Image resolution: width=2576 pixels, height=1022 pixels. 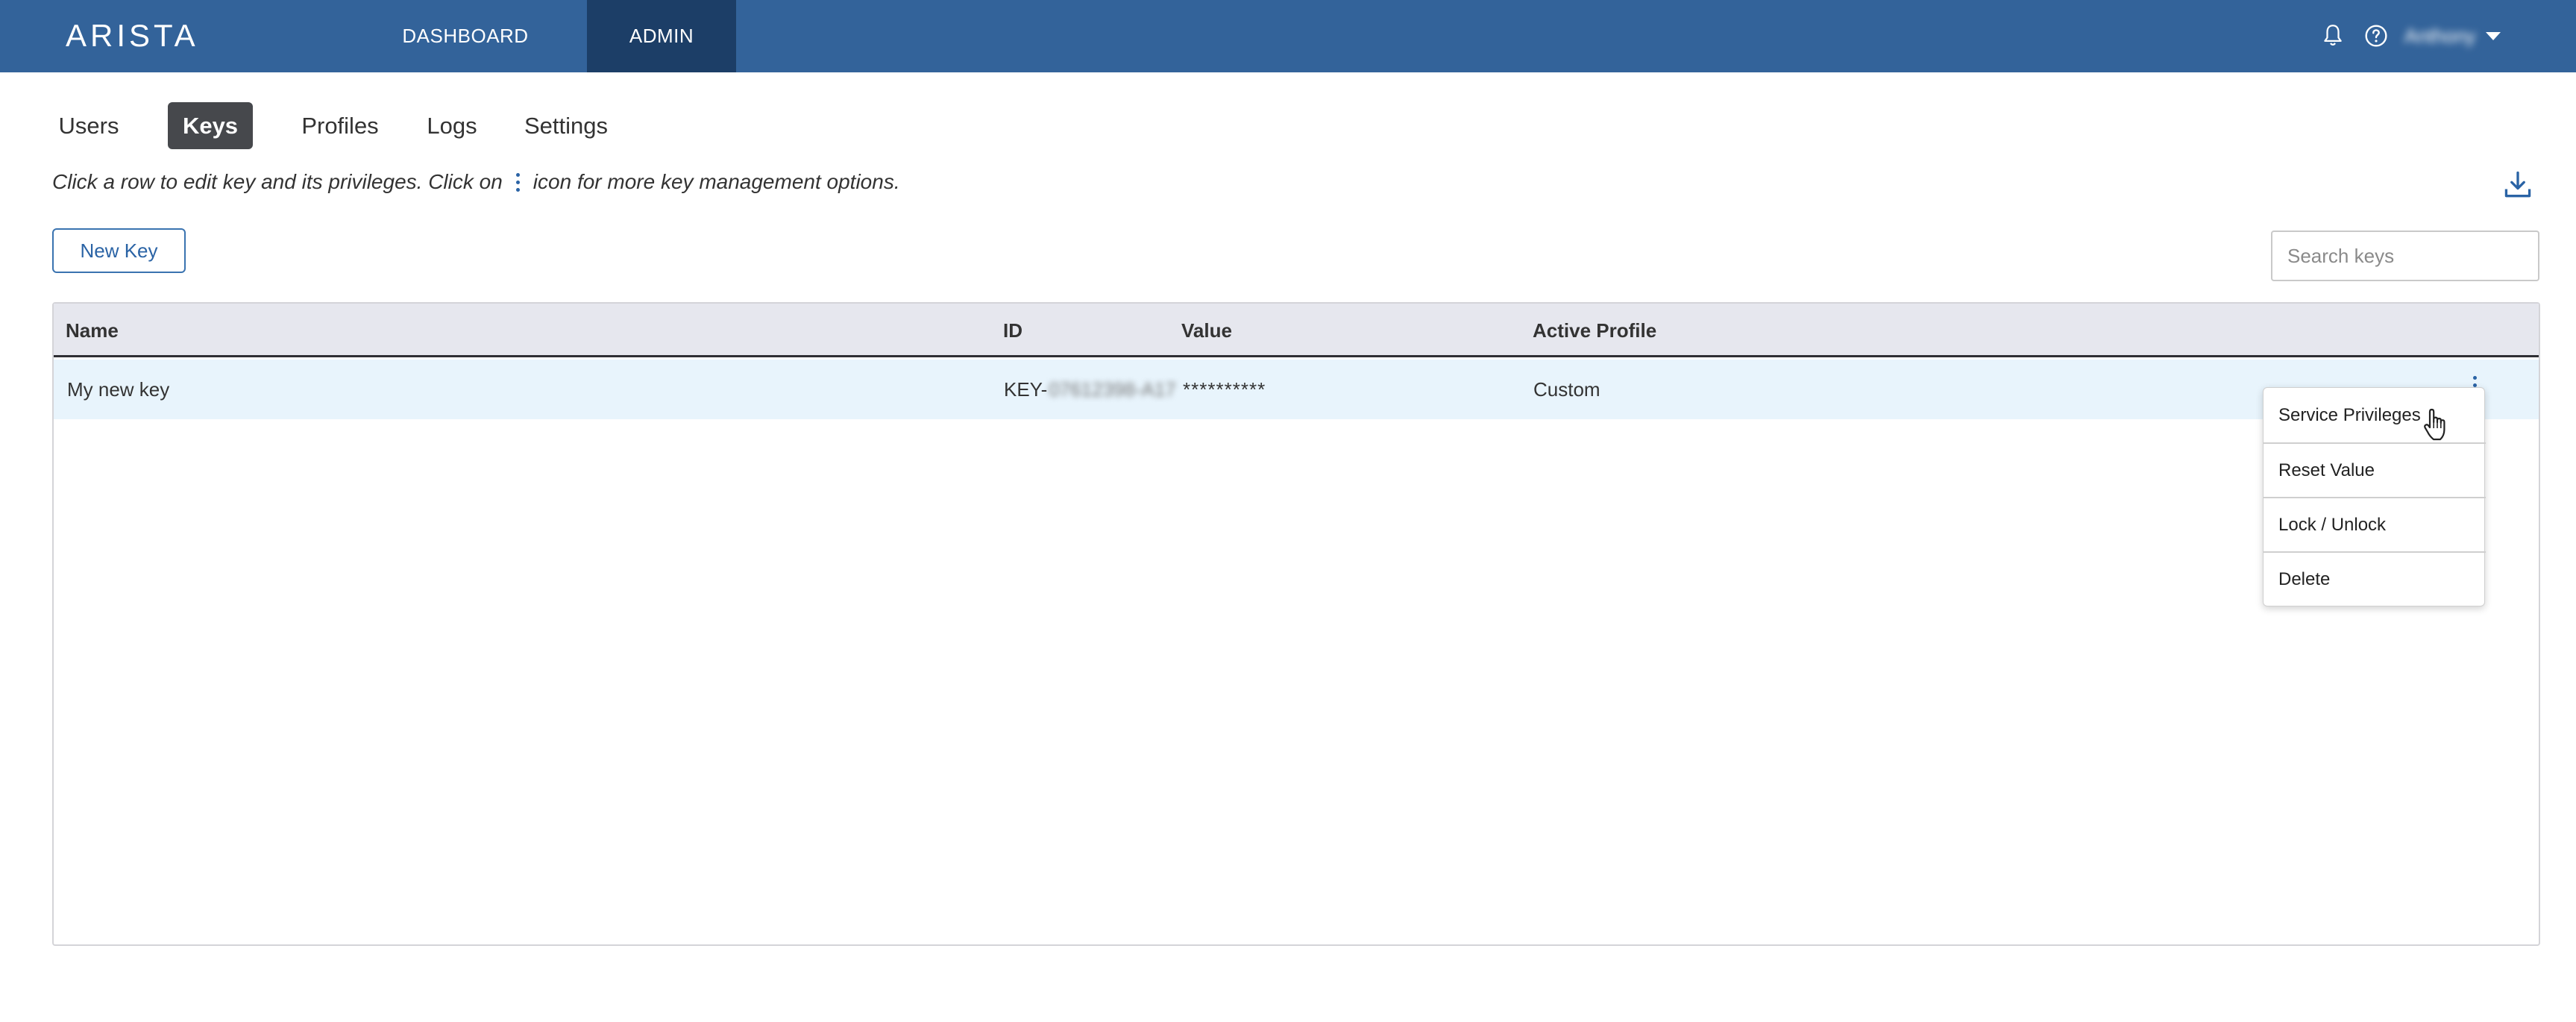 What do you see at coordinates (1207, 330) in the screenshot?
I see `column-header-value: Value` at bounding box center [1207, 330].